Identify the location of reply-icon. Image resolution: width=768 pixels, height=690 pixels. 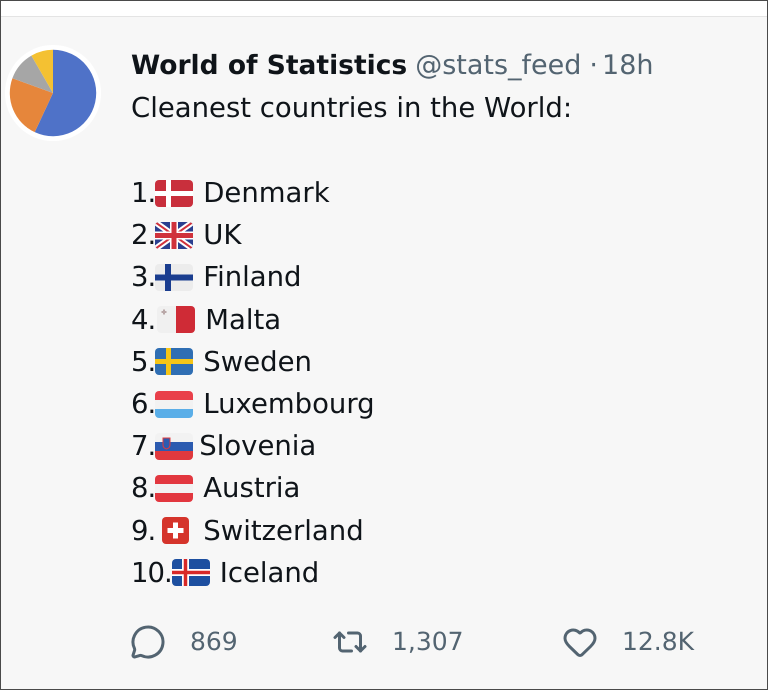
(148, 642).